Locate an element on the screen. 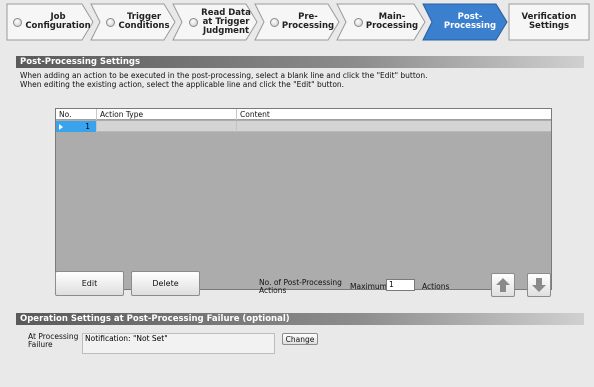  row-action-type-cell is located at coordinates (167, 126).